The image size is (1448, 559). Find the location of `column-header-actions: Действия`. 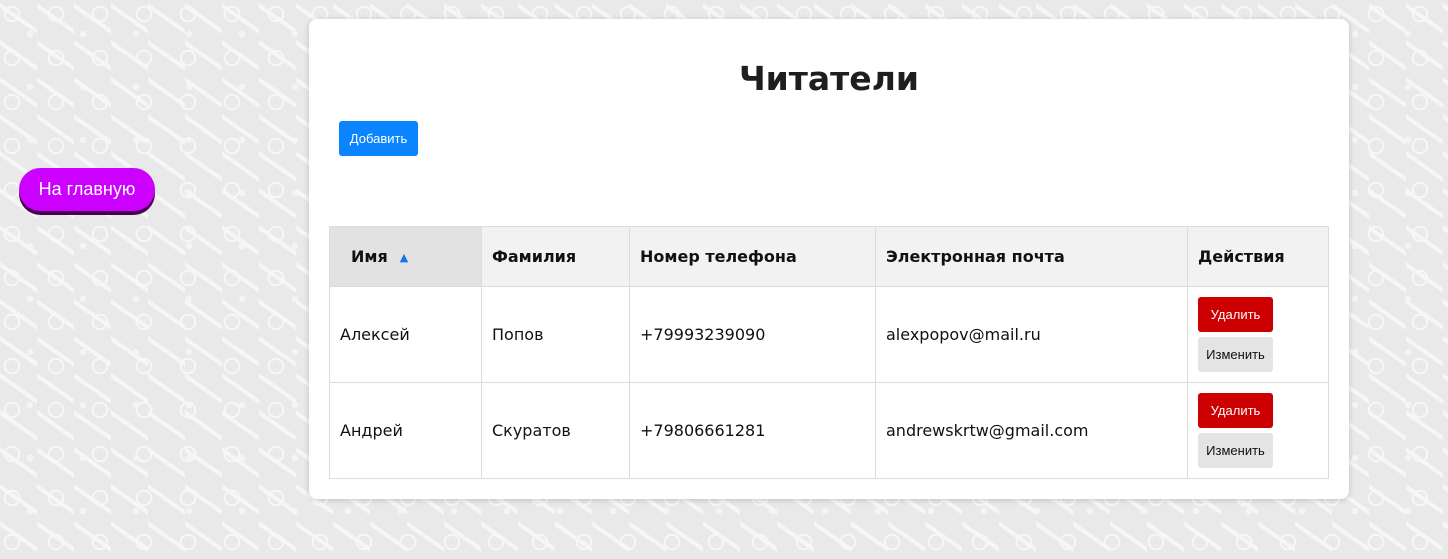

column-header-actions: Действия is located at coordinates (1258, 256).